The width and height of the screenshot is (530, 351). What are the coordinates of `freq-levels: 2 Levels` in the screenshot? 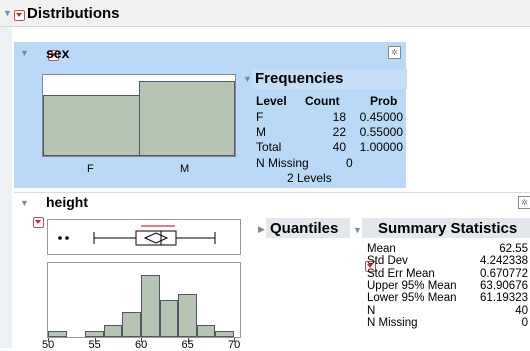 It's located at (309, 178).